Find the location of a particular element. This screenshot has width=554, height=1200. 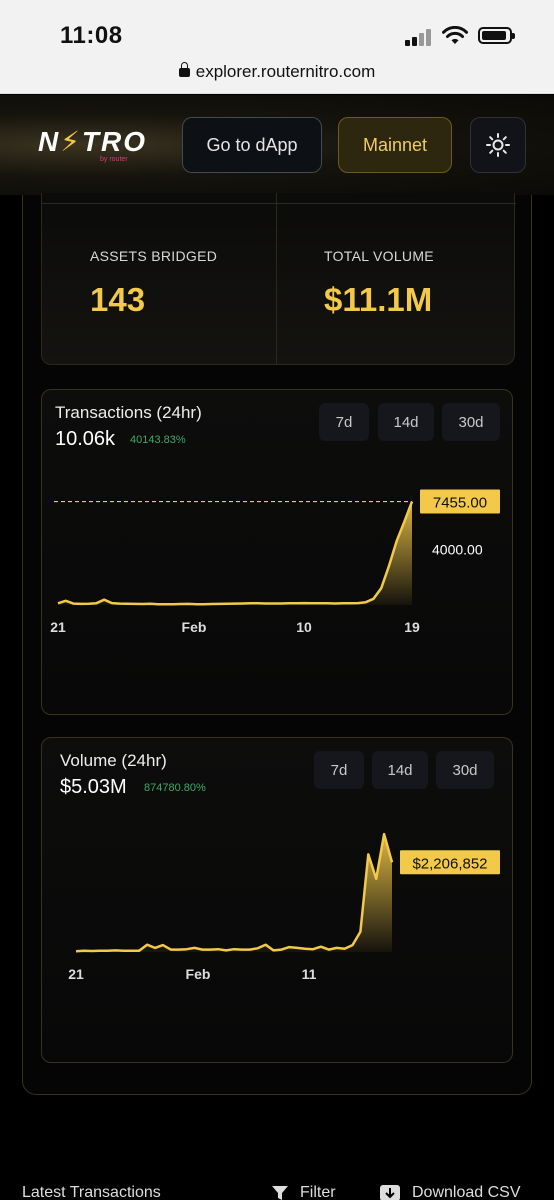

status-bar: 11:08 is located at coordinates (277, 28).